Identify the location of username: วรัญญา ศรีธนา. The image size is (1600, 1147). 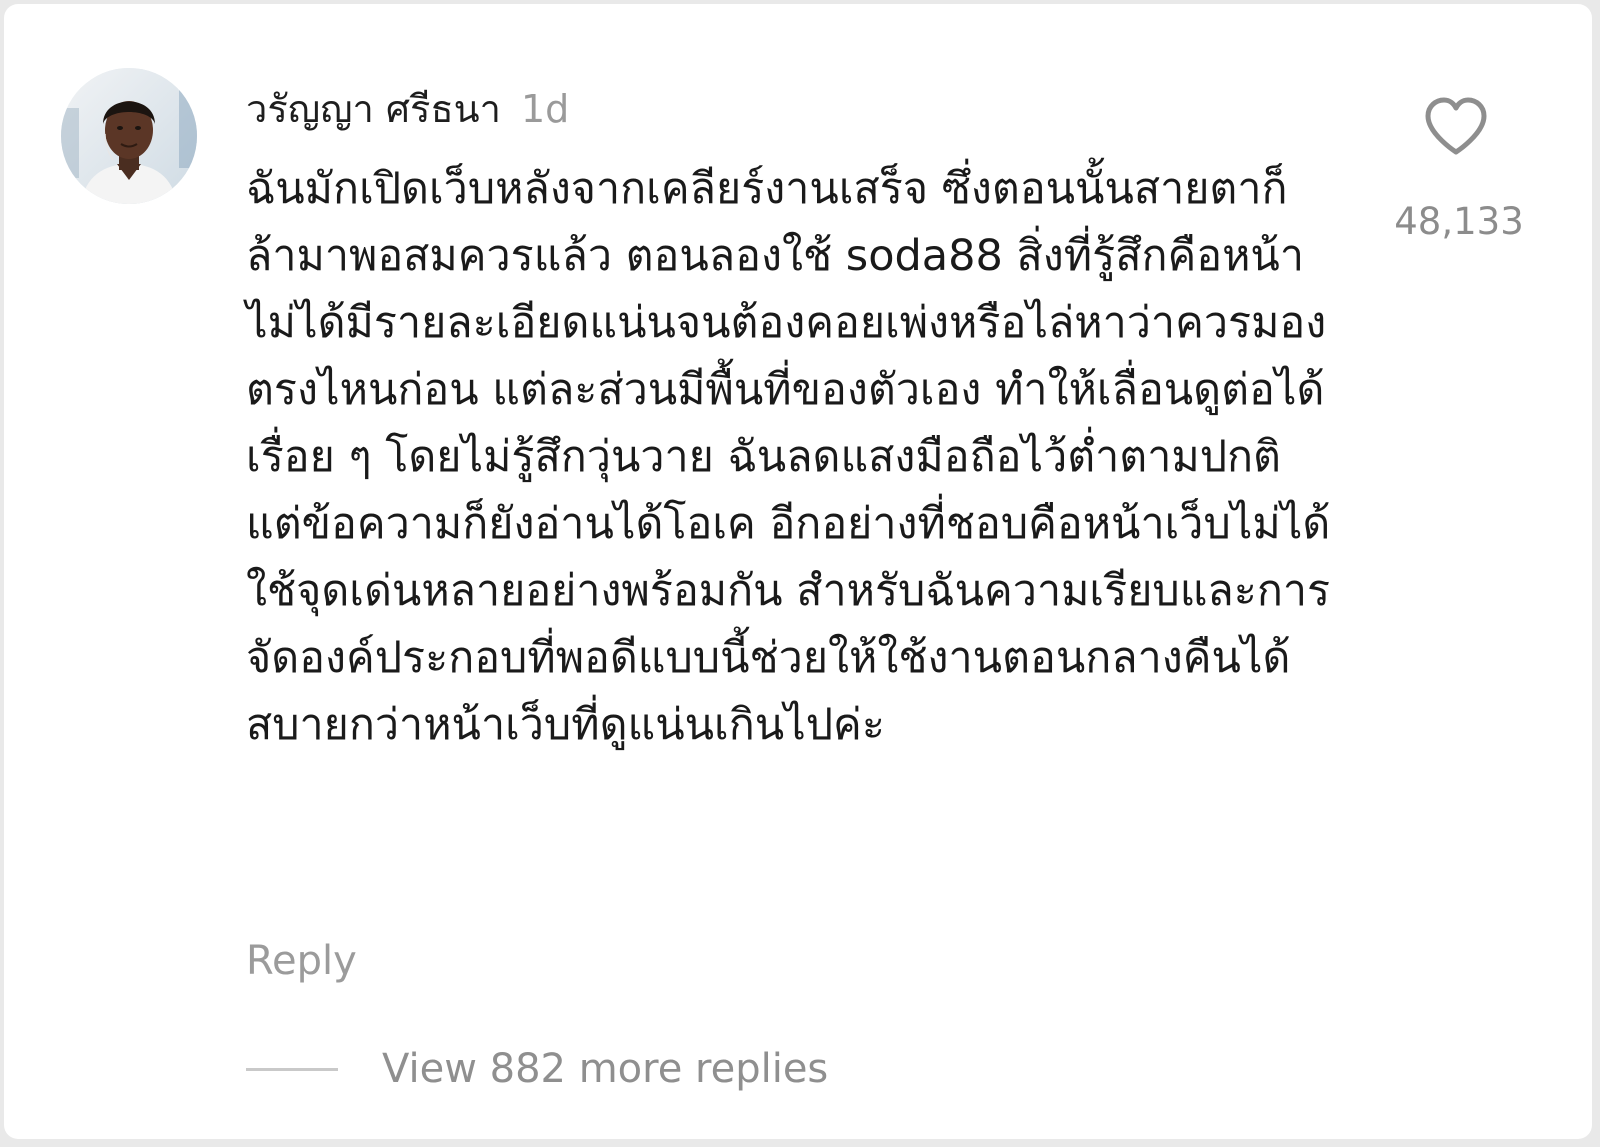
(373, 108).